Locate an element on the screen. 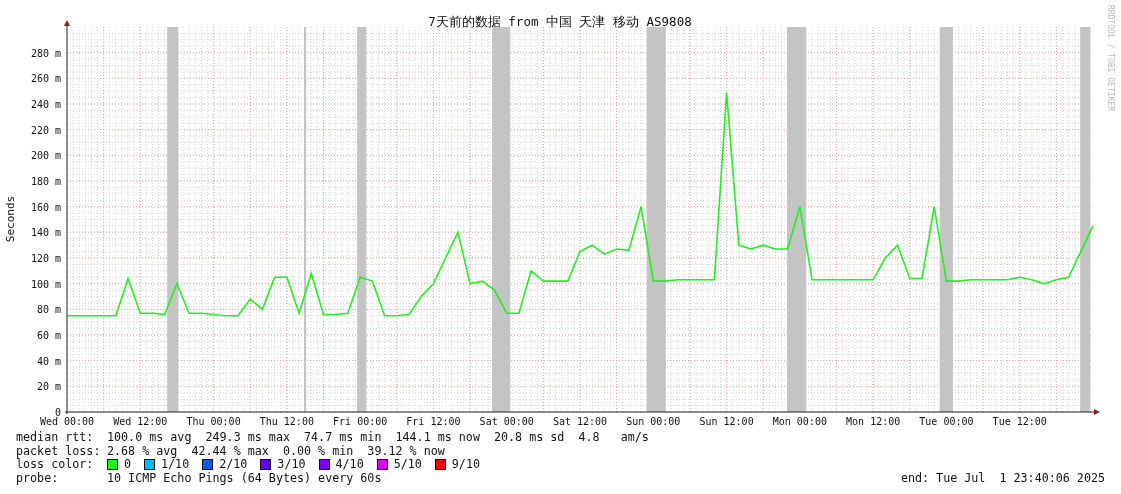  legend-text: 9/10 is located at coordinates (465, 465).